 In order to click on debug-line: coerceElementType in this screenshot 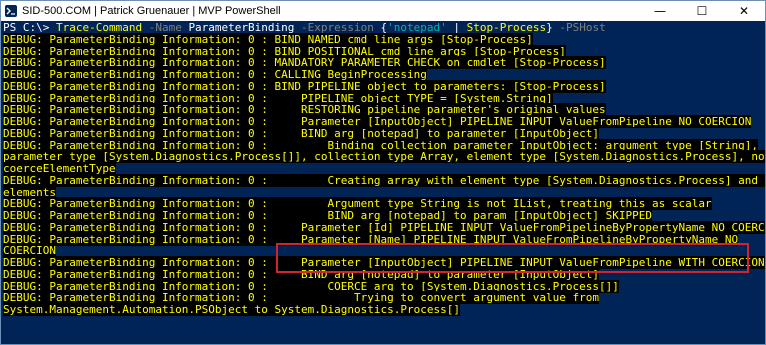, I will do `click(384, 168)`.